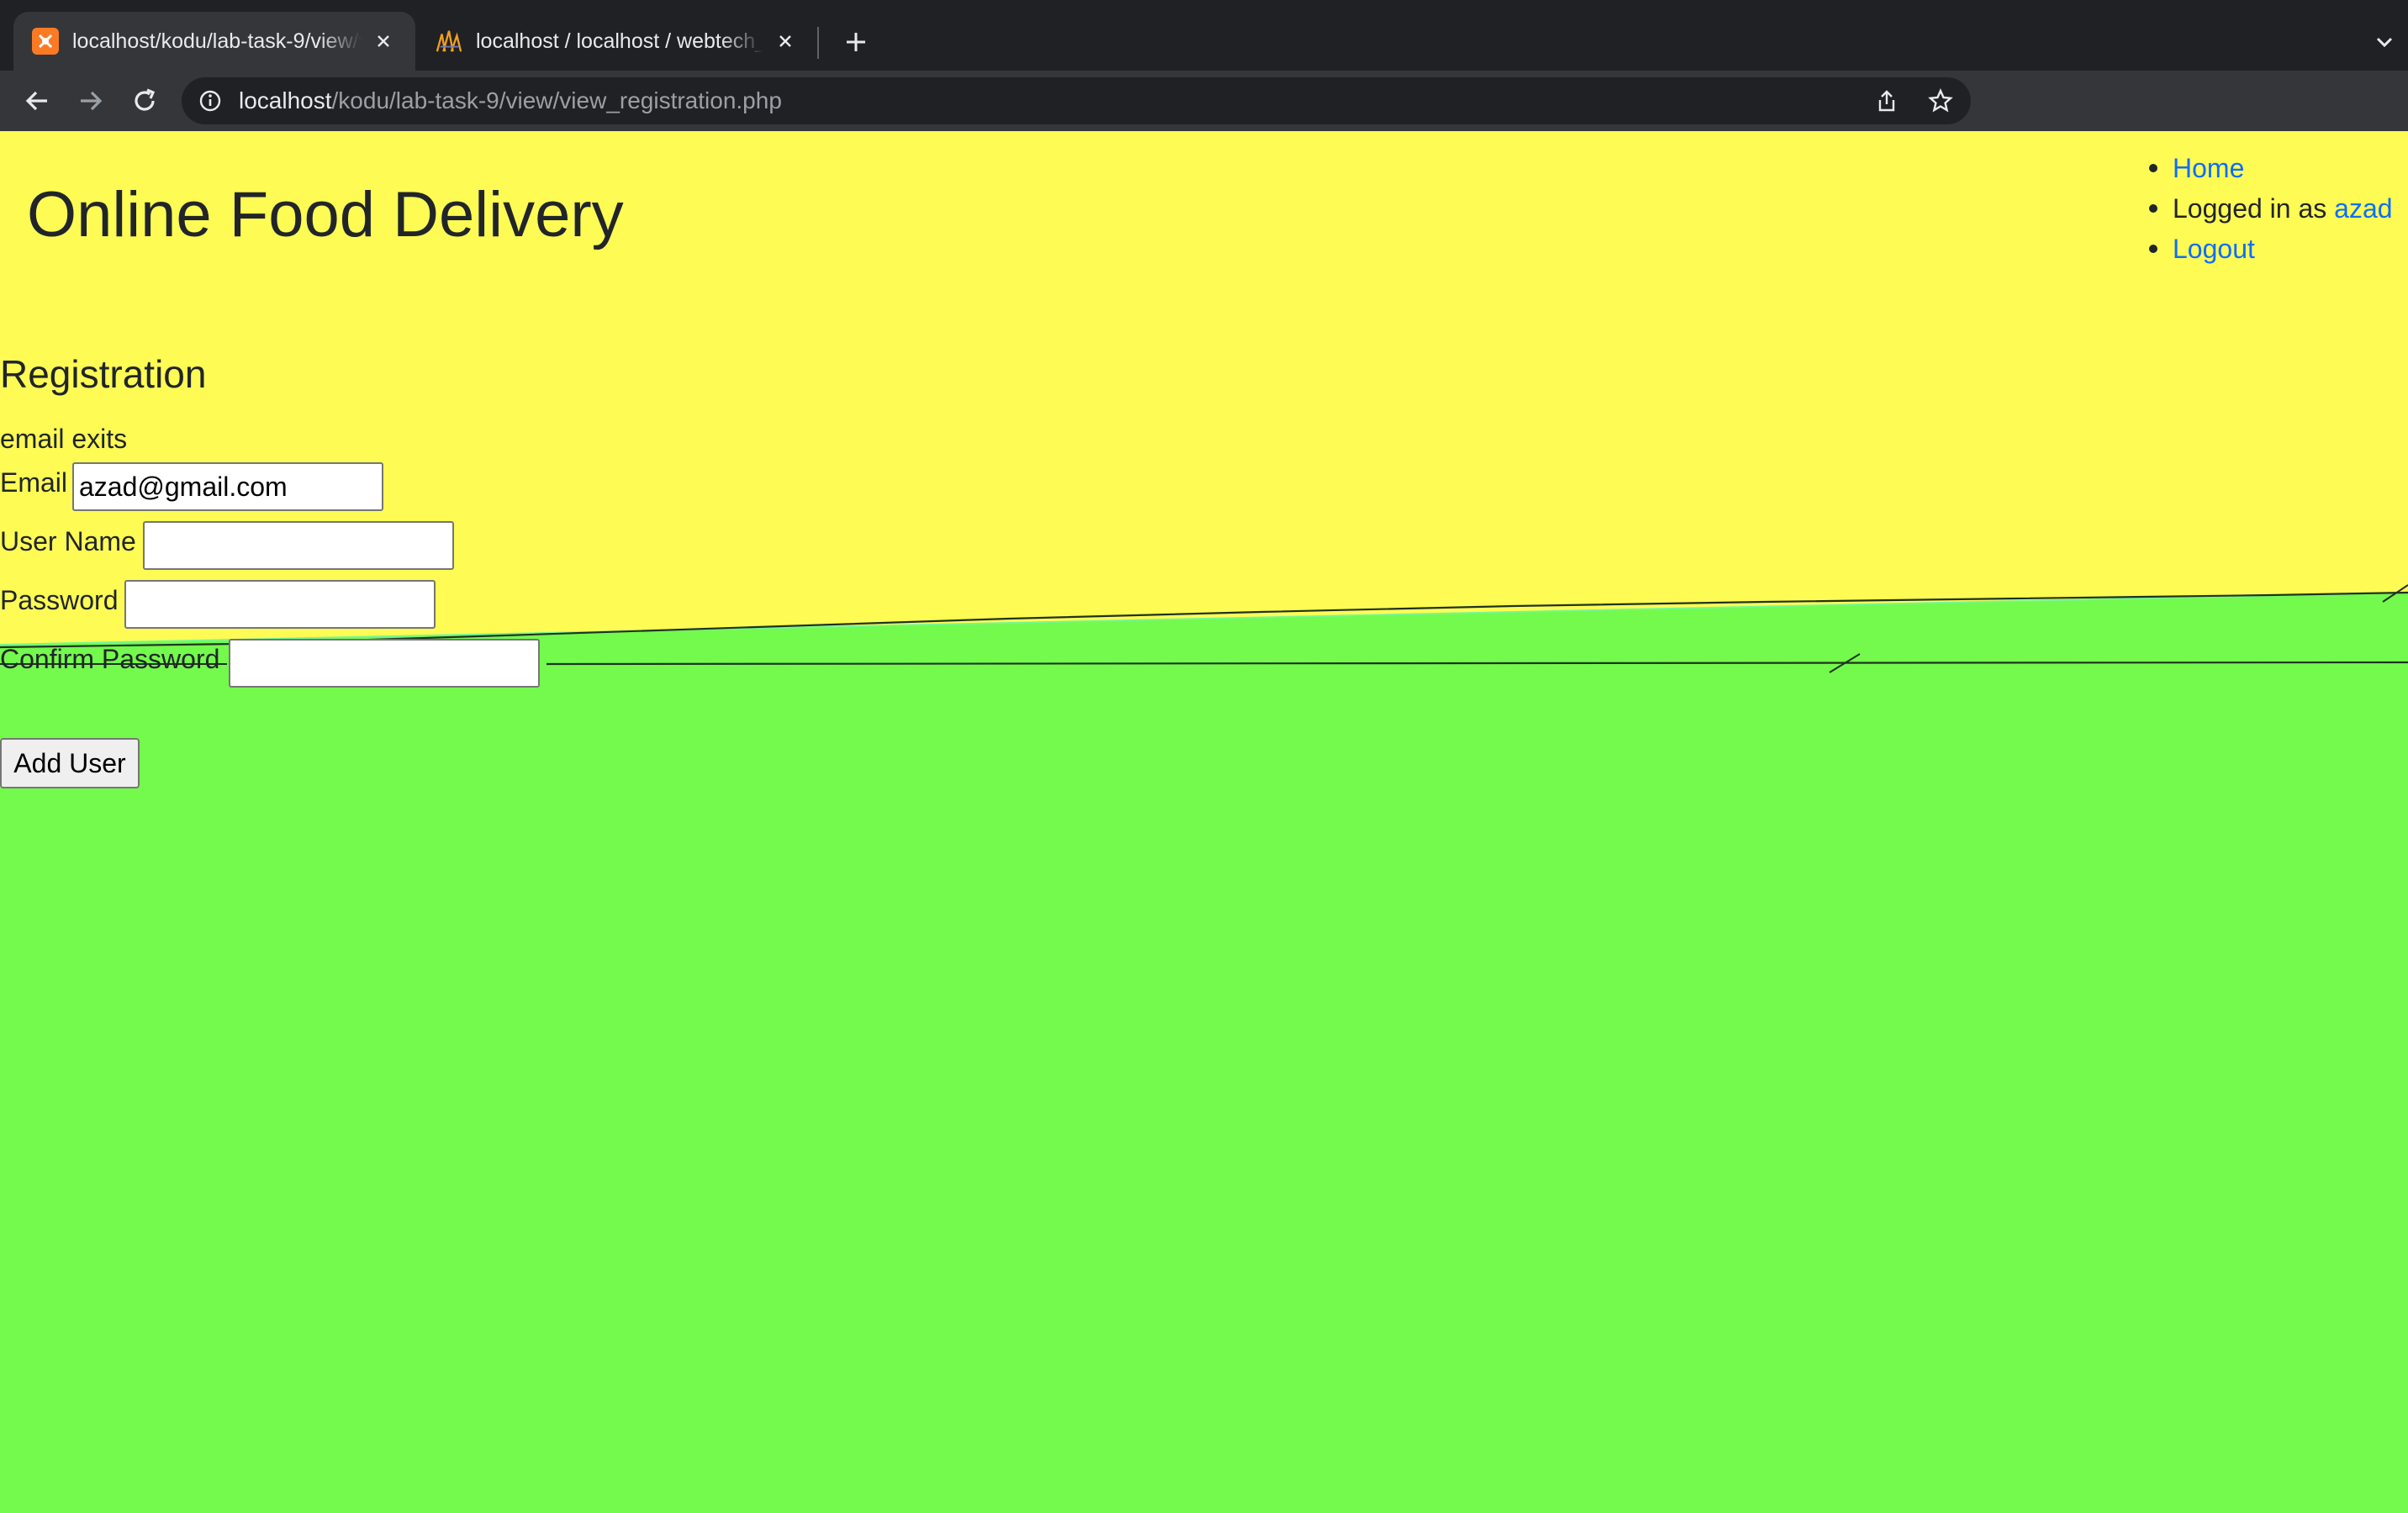  Describe the element at coordinates (144, 100) in the screenshot. I see `reload-icon` at that location.